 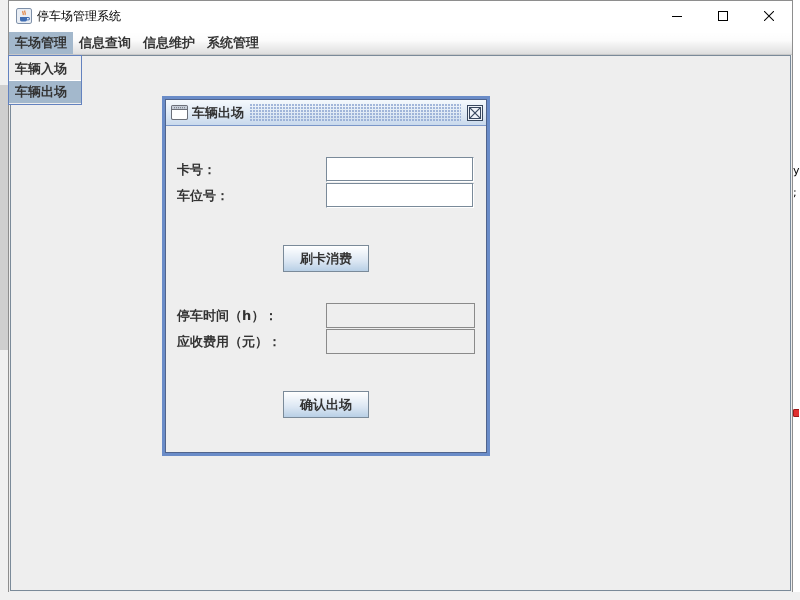 What do you see at coordinates (218, 113) in the screenshot?
I see `internal-window-title: 车辆出场` at bounding box center [218, 113].